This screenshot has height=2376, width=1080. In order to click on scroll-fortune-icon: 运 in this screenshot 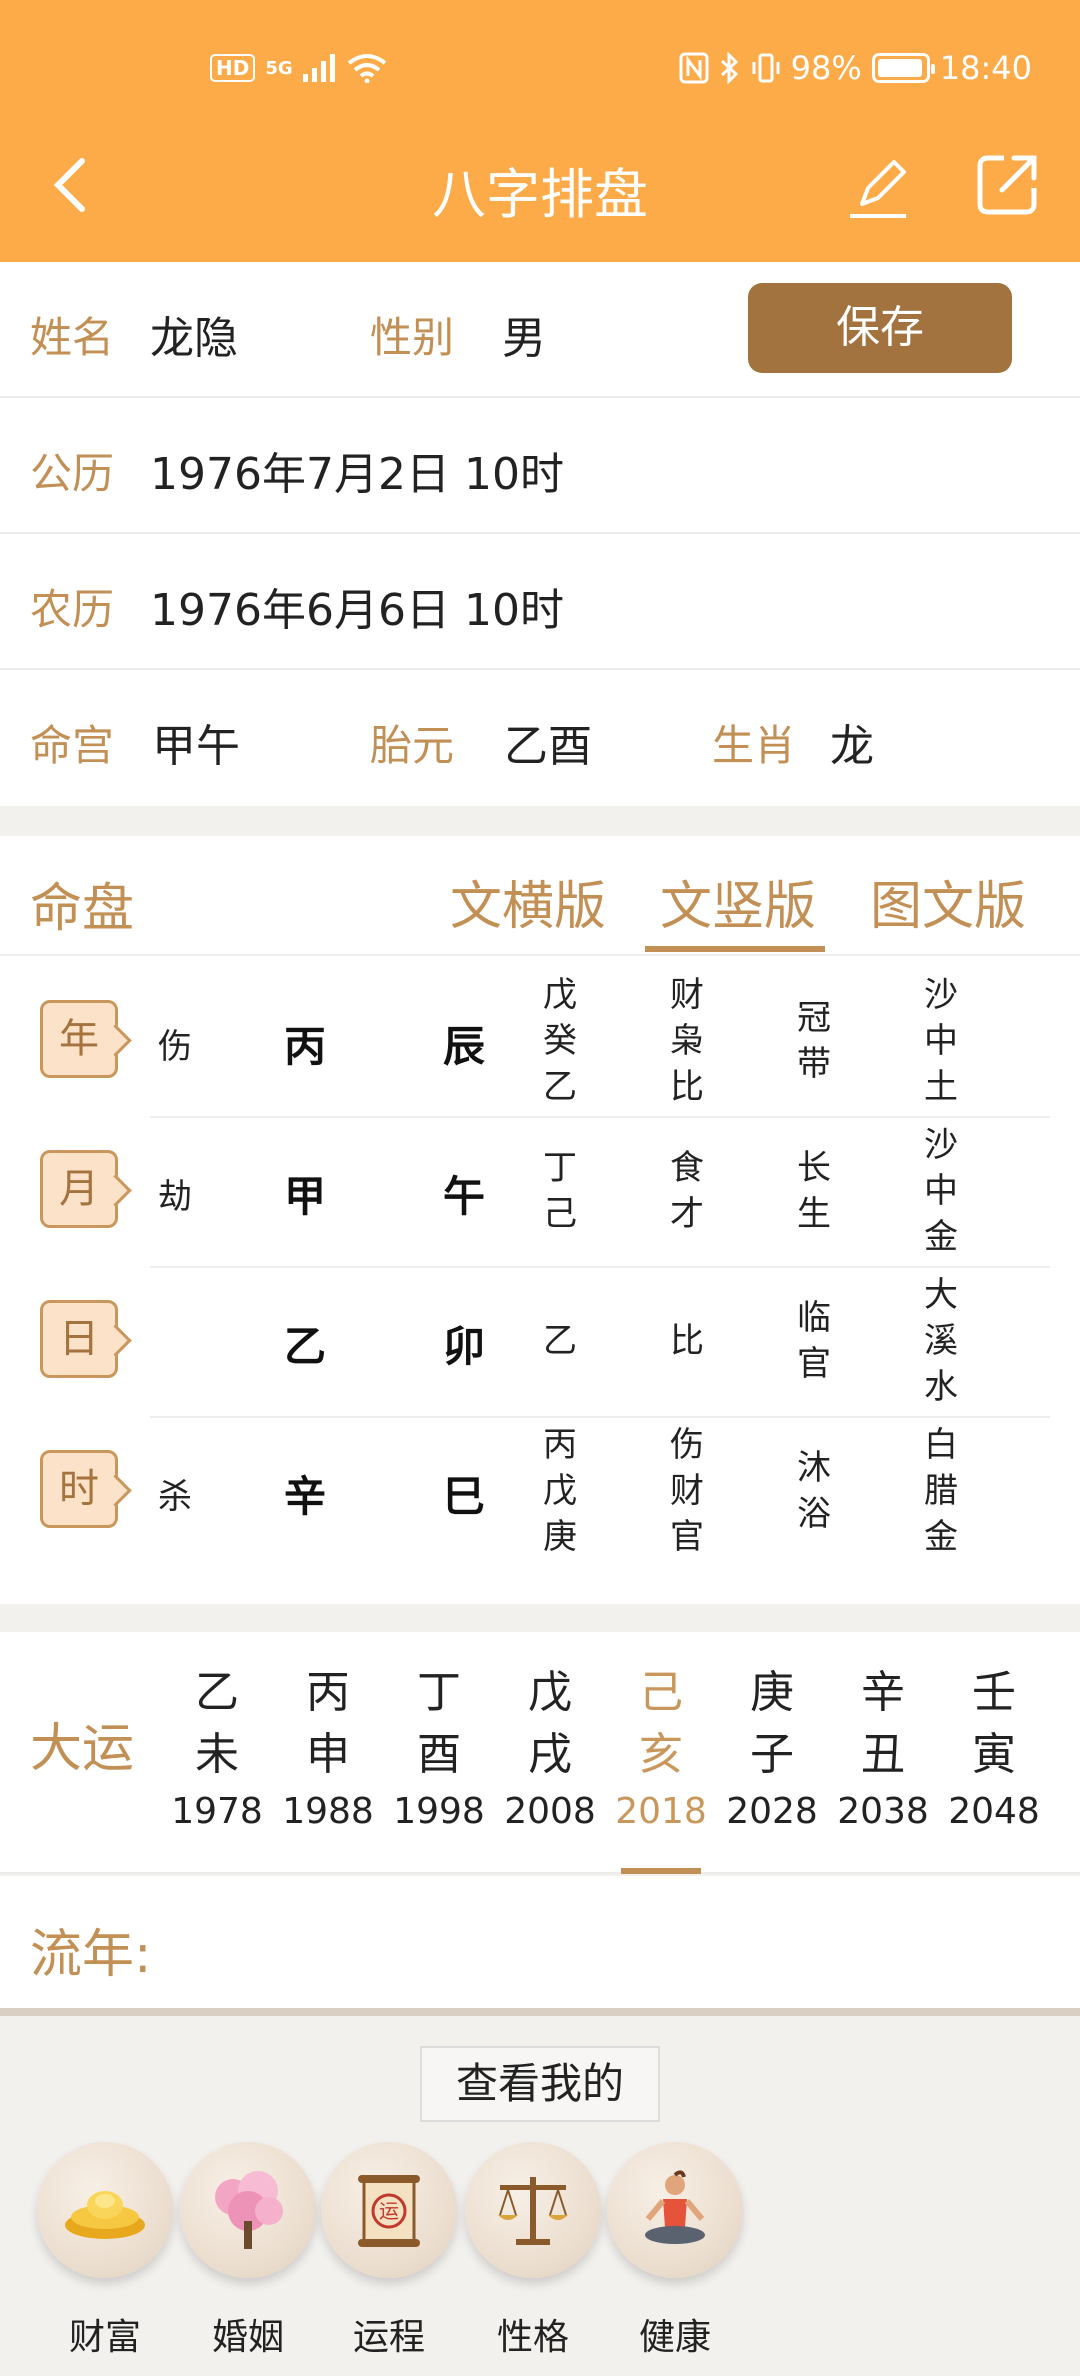, I will do `click(389, 2210)`.